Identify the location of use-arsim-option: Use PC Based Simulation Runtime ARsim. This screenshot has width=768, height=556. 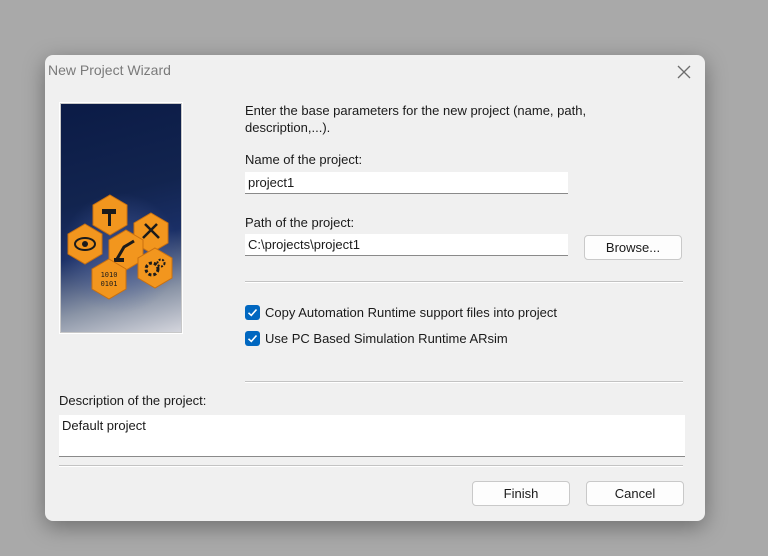
(376, 338).